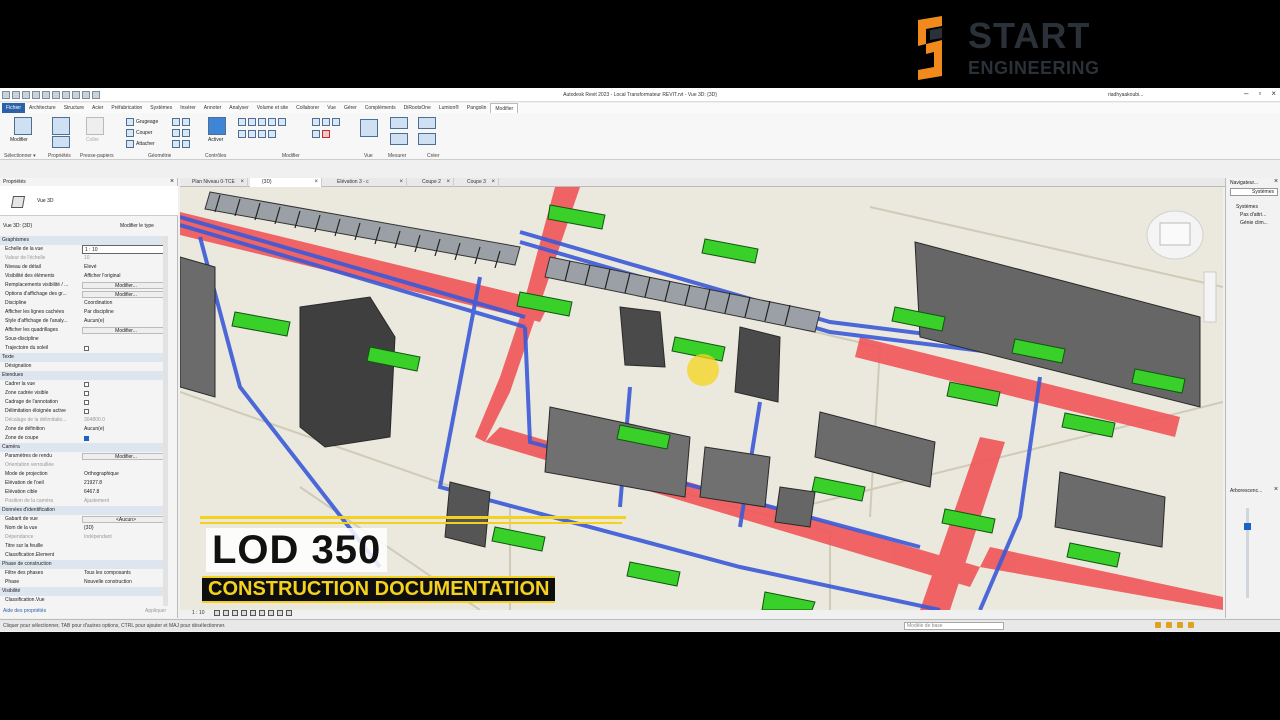 The height and width of the screenshot is (720, 1280). What do you see at coordinates (125, 537) in the screenshot?
I see `property-value: Indépendant` at bounding box center [125, 537].